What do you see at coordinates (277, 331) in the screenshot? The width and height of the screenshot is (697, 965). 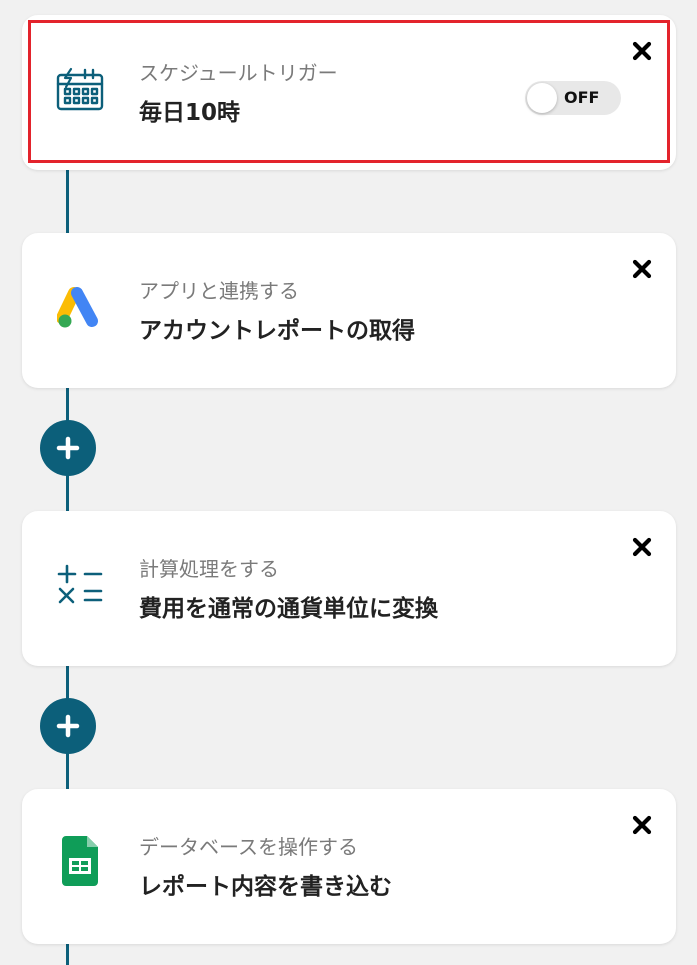 I see `step-title: アカウントレポートの取得` at bounding box center [277, 331].